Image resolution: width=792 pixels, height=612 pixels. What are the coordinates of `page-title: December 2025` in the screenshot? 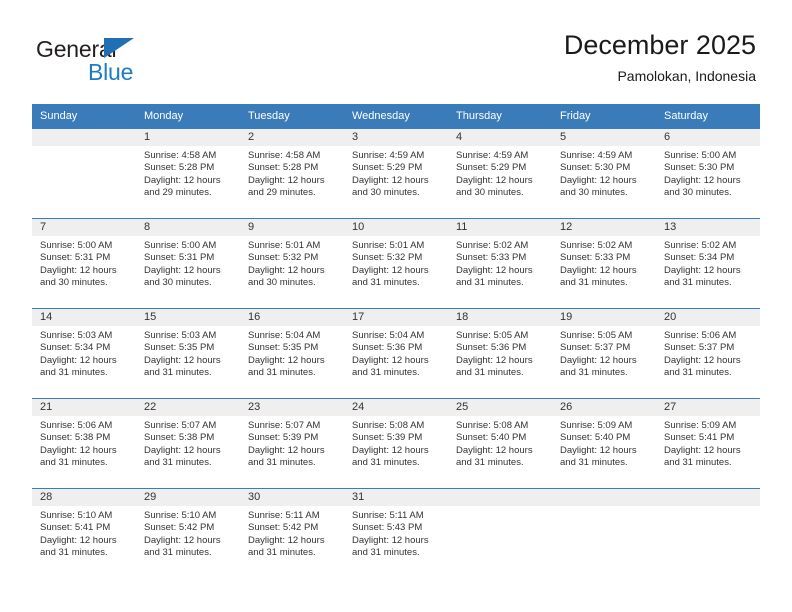 It's located at (659, 45).